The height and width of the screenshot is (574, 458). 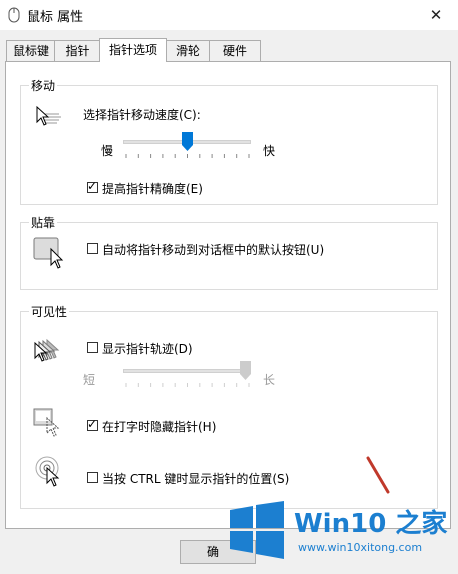 I want to click on snap-to-label: 自动将指针移动到对话框中的默认按钮(U), so click(x=213, y=250).